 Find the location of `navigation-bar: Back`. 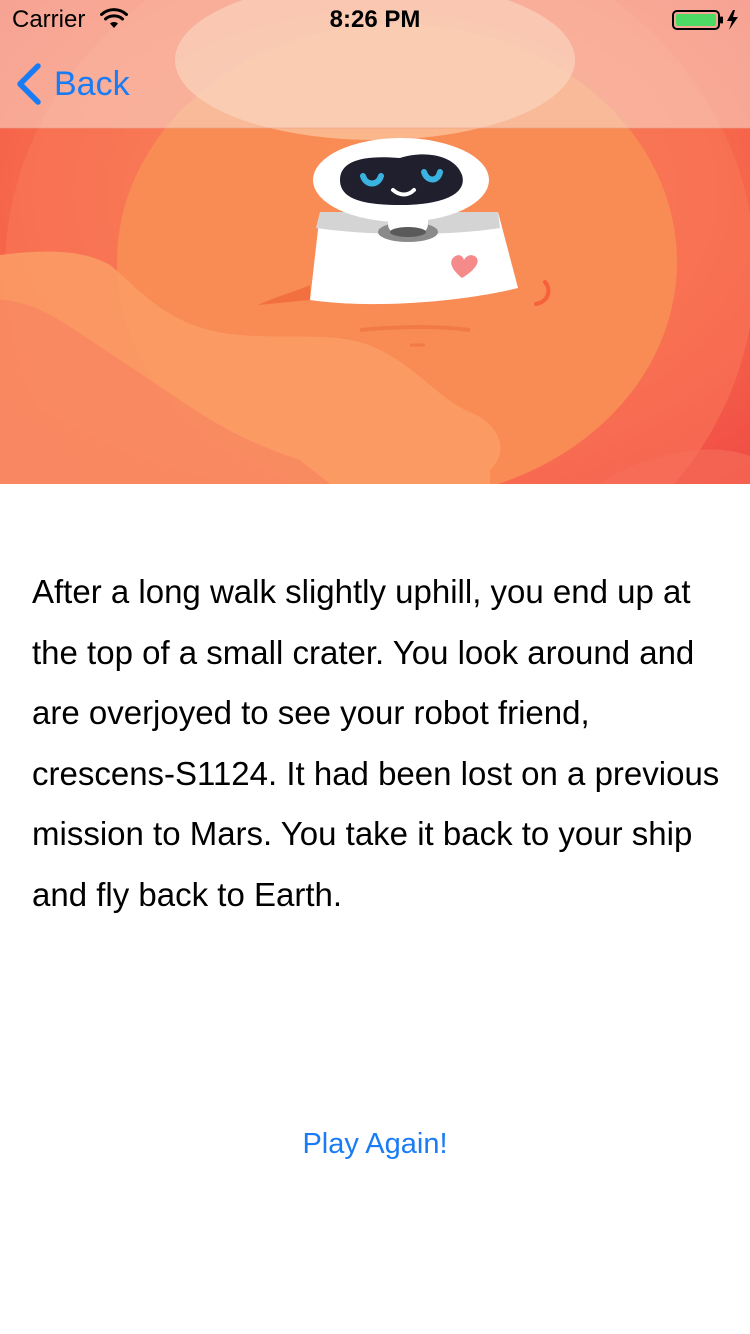

navigation-bar: Back is located at coordinates (375, 84).